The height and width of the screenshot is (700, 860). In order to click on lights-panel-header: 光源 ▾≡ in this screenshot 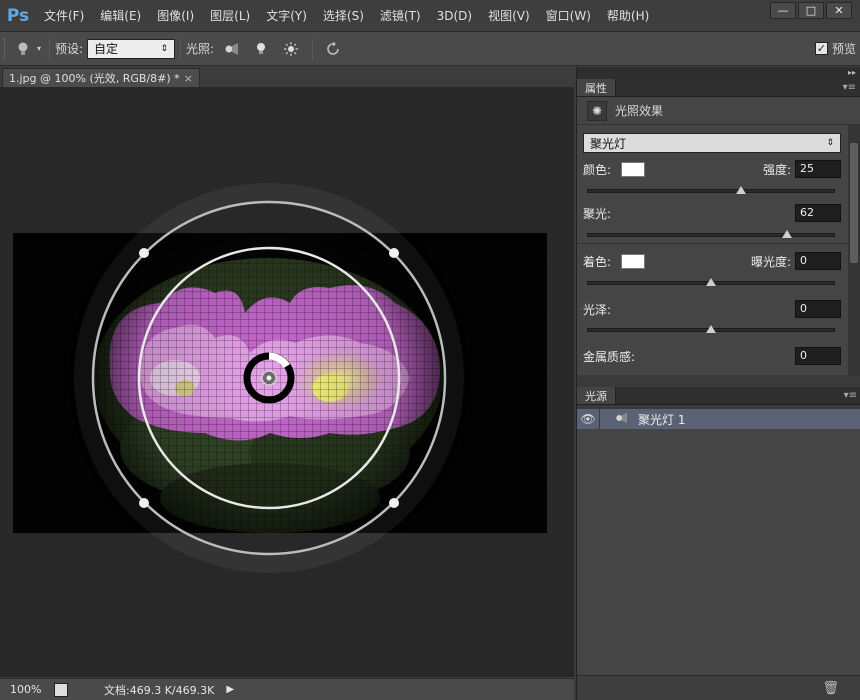, I will do `click(718, 396)`.